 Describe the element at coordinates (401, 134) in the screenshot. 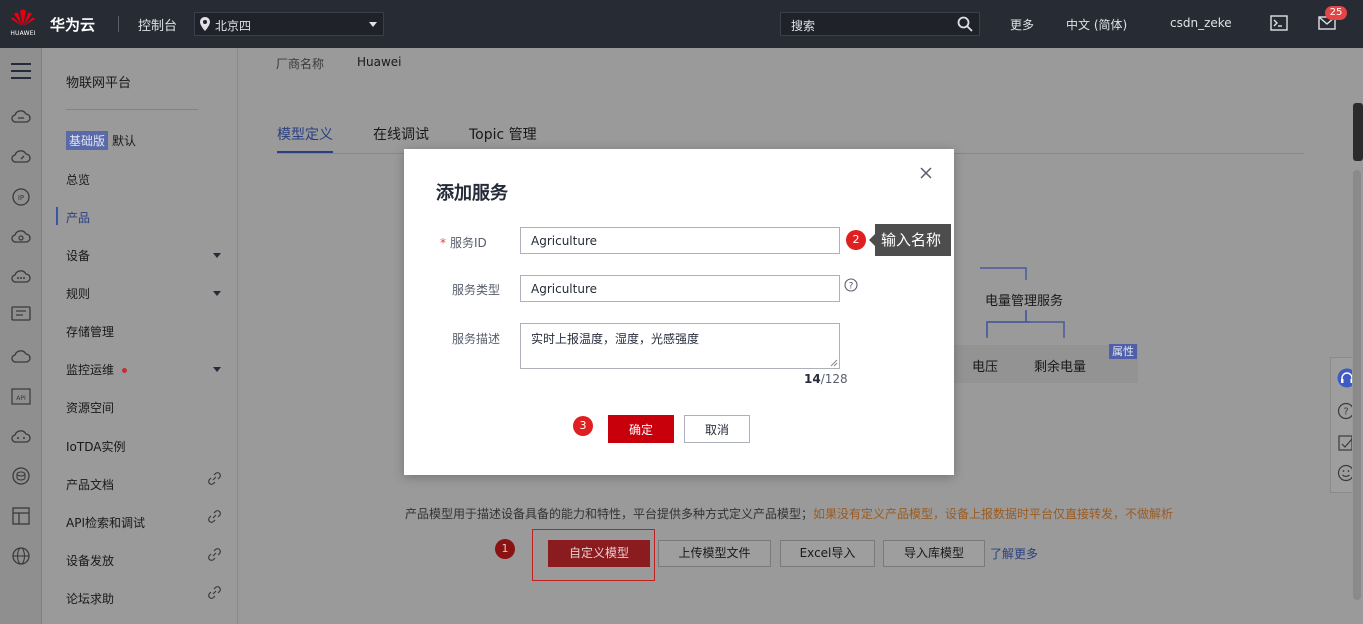

I see `tab-online-debug: 在线调试` at that location.